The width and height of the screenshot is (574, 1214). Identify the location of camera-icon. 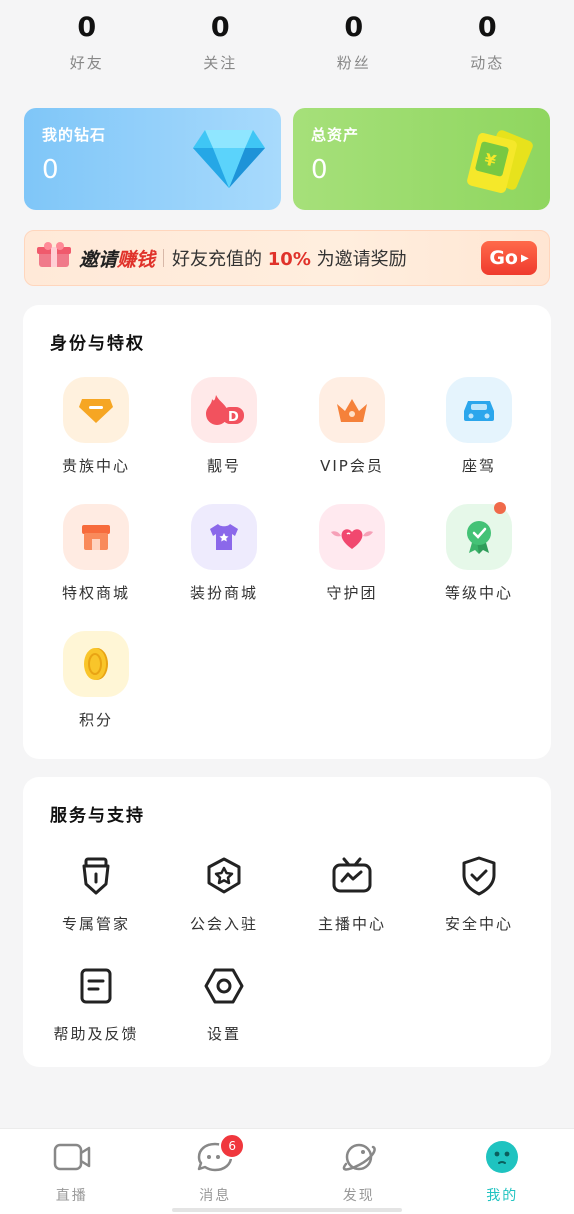
(72, 1157).